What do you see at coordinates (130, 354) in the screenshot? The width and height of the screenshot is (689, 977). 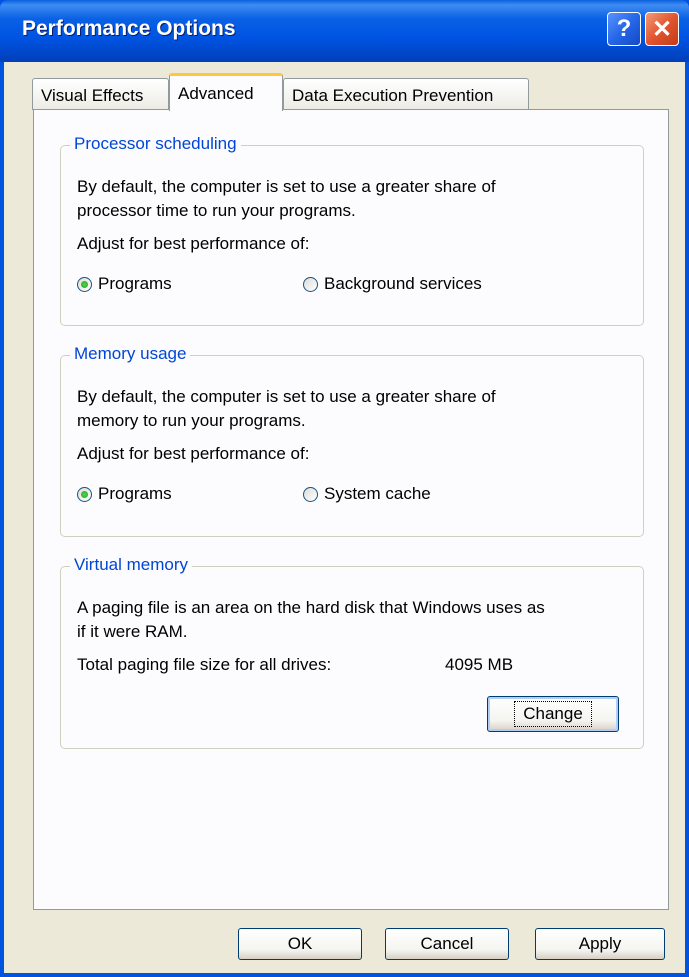 I see `group-title: Memory usage` at bounding box center [130, 354].